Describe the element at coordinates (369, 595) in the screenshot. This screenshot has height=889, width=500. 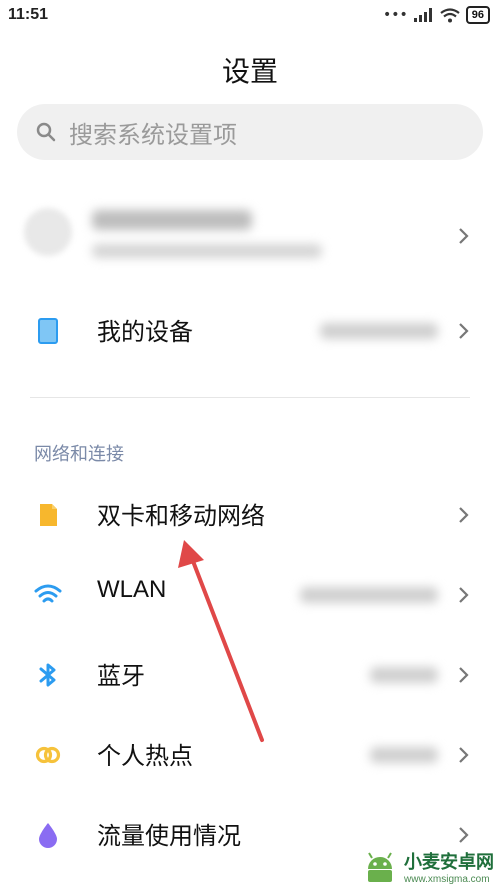
I see `wlan-value` at that location.